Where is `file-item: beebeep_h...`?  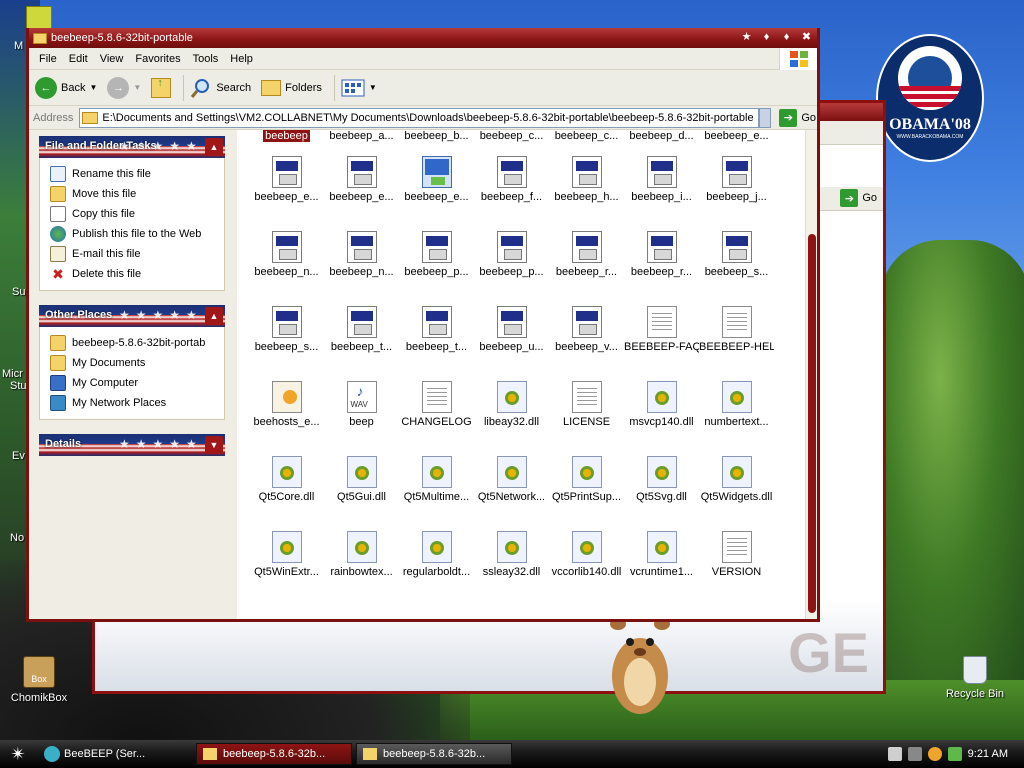
file-item: beebeep_h... is located at coordinates (586, 189).